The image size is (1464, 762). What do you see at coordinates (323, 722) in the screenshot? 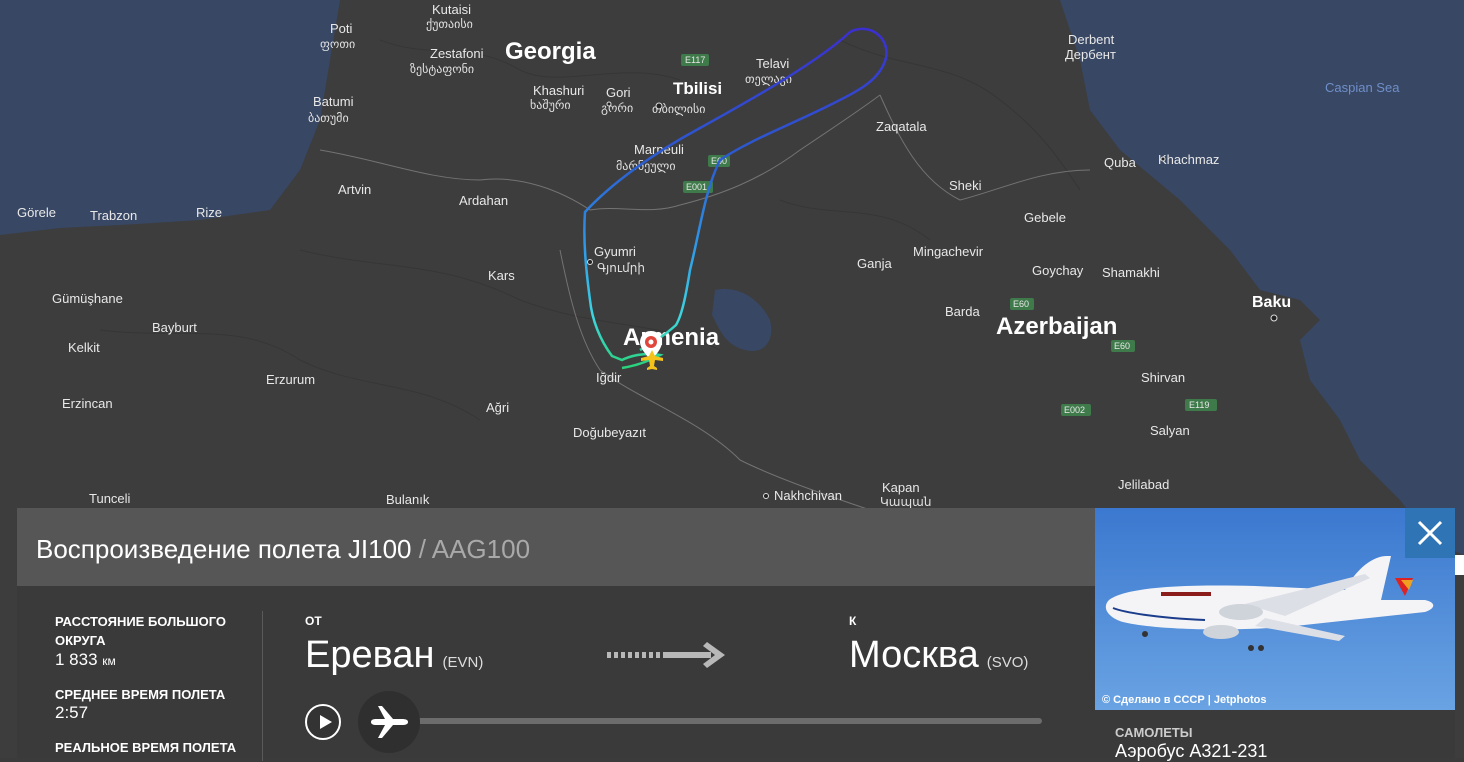
I see `play-button` at bounding box center [323, 722].